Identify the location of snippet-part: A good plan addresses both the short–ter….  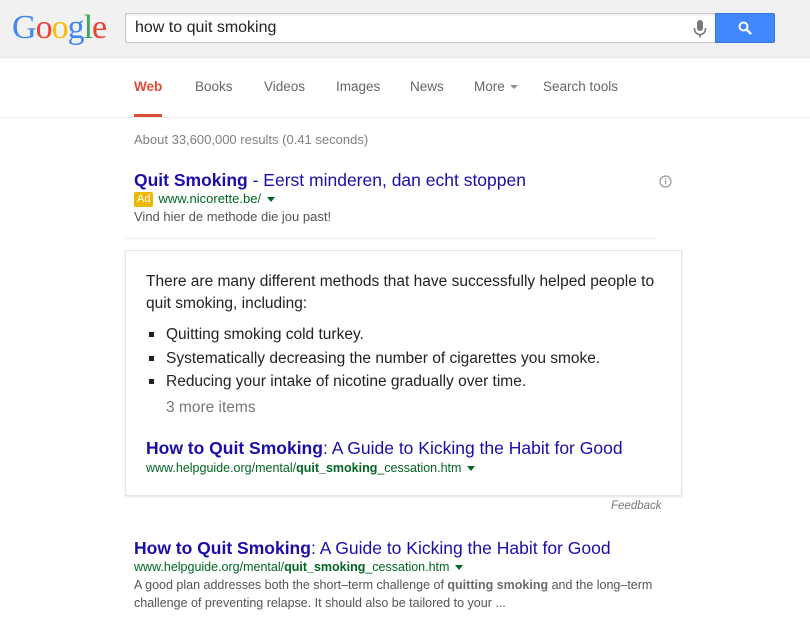
(291, 585).